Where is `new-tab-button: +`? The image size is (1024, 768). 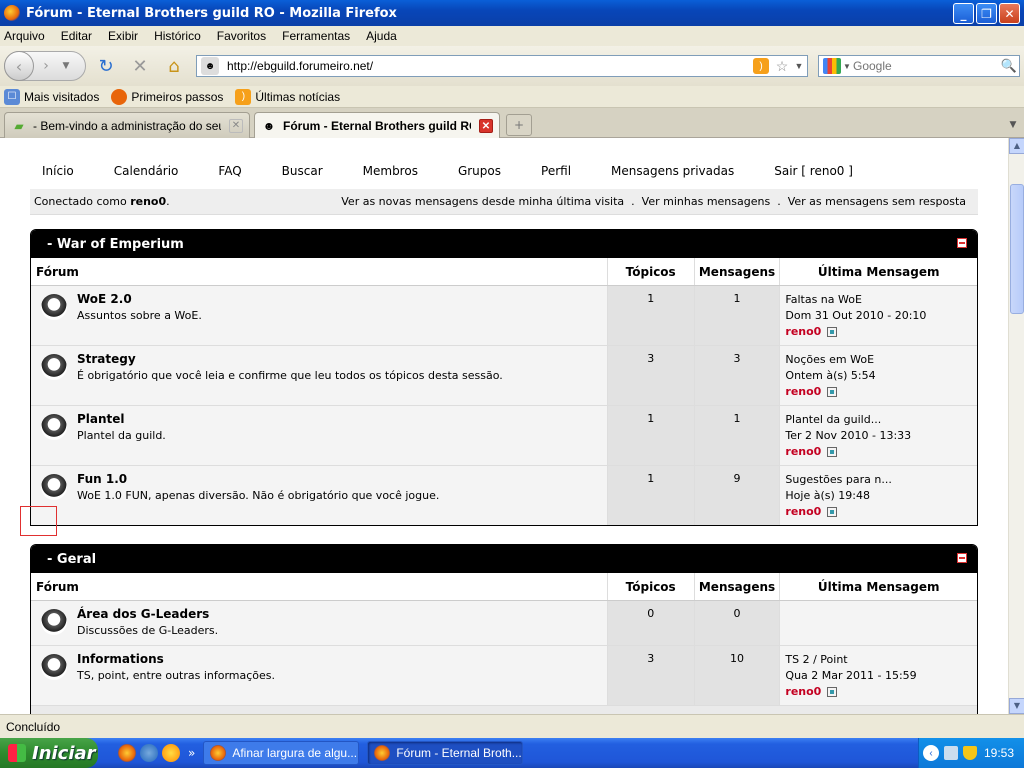
new-tab-button: + is located at coordinates (519, 125).